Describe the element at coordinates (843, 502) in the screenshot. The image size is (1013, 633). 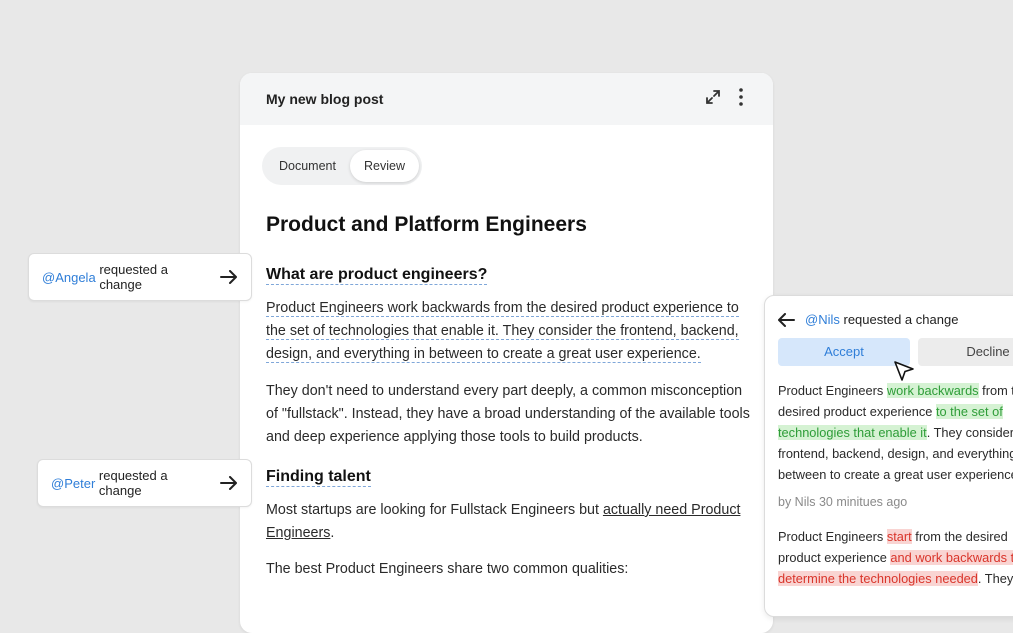
I see `review-meta: by Nils 30 minitues ago` at that location.